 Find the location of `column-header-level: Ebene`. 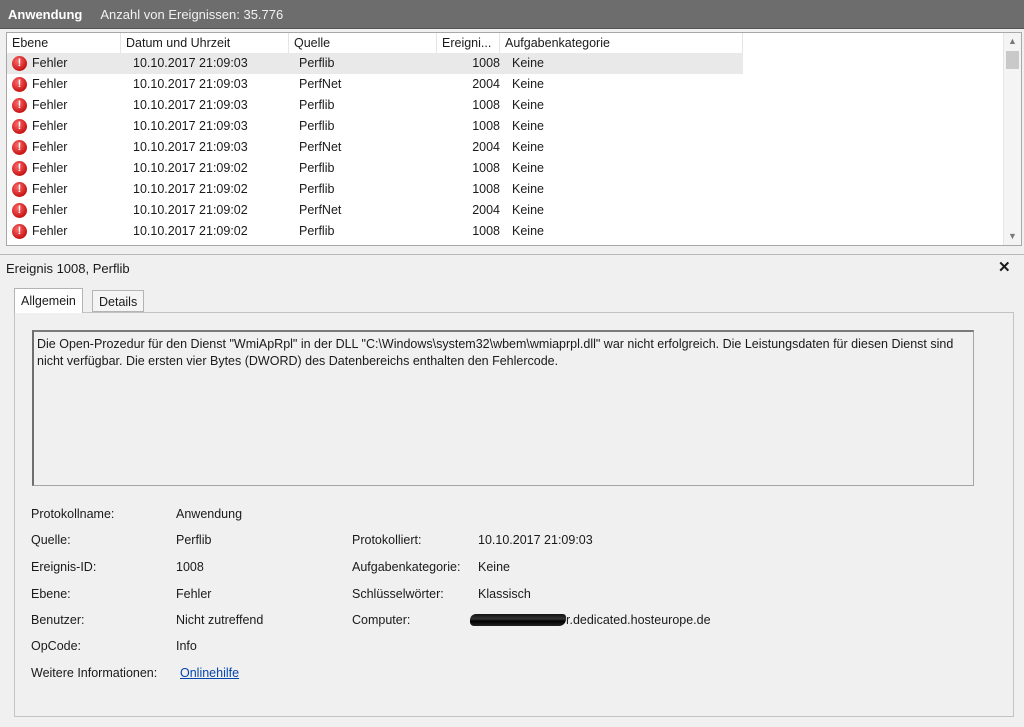

column-header-level: Ebene is located at coordinates (64, 43).